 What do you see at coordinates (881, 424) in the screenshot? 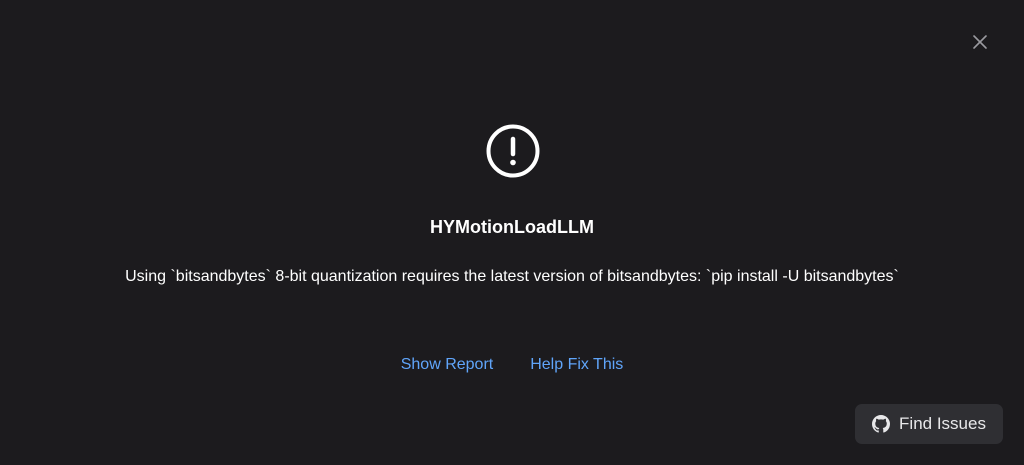
I see `github-icon` at bounding box center [881, 424].